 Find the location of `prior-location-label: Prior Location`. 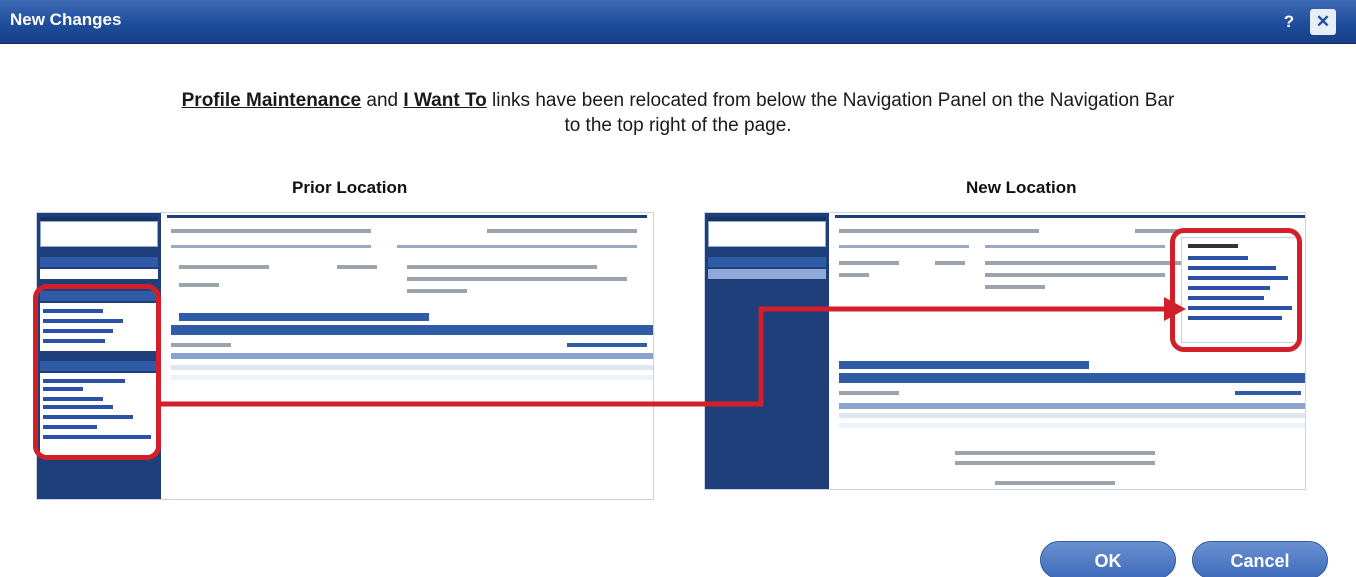

prior-location-label: Prior Location is located at coordinates (350, 187).